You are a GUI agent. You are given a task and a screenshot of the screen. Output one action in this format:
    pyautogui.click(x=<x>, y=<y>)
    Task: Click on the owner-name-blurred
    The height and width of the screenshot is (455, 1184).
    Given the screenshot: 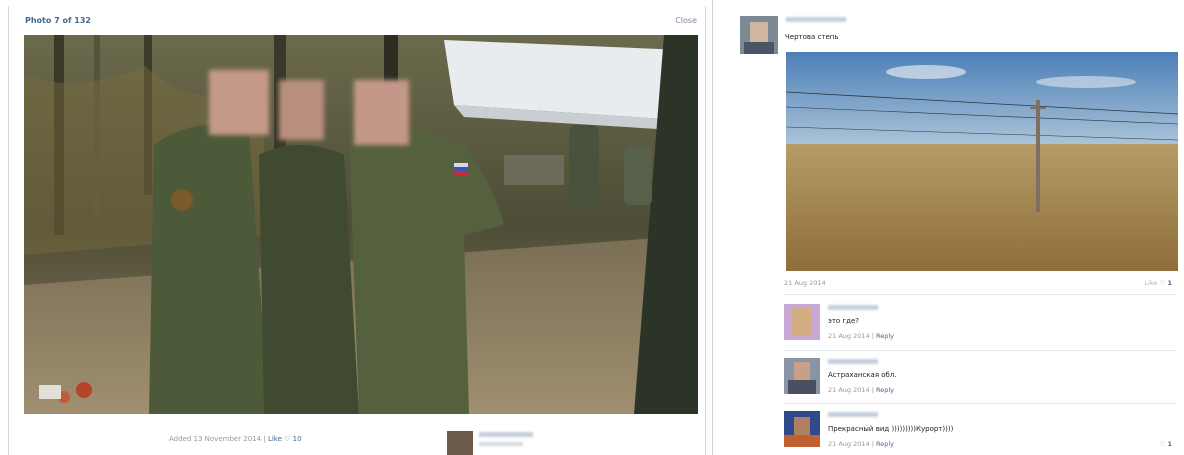 What is the action you would take?
    pyautogui.click(x=506, y=434)
    